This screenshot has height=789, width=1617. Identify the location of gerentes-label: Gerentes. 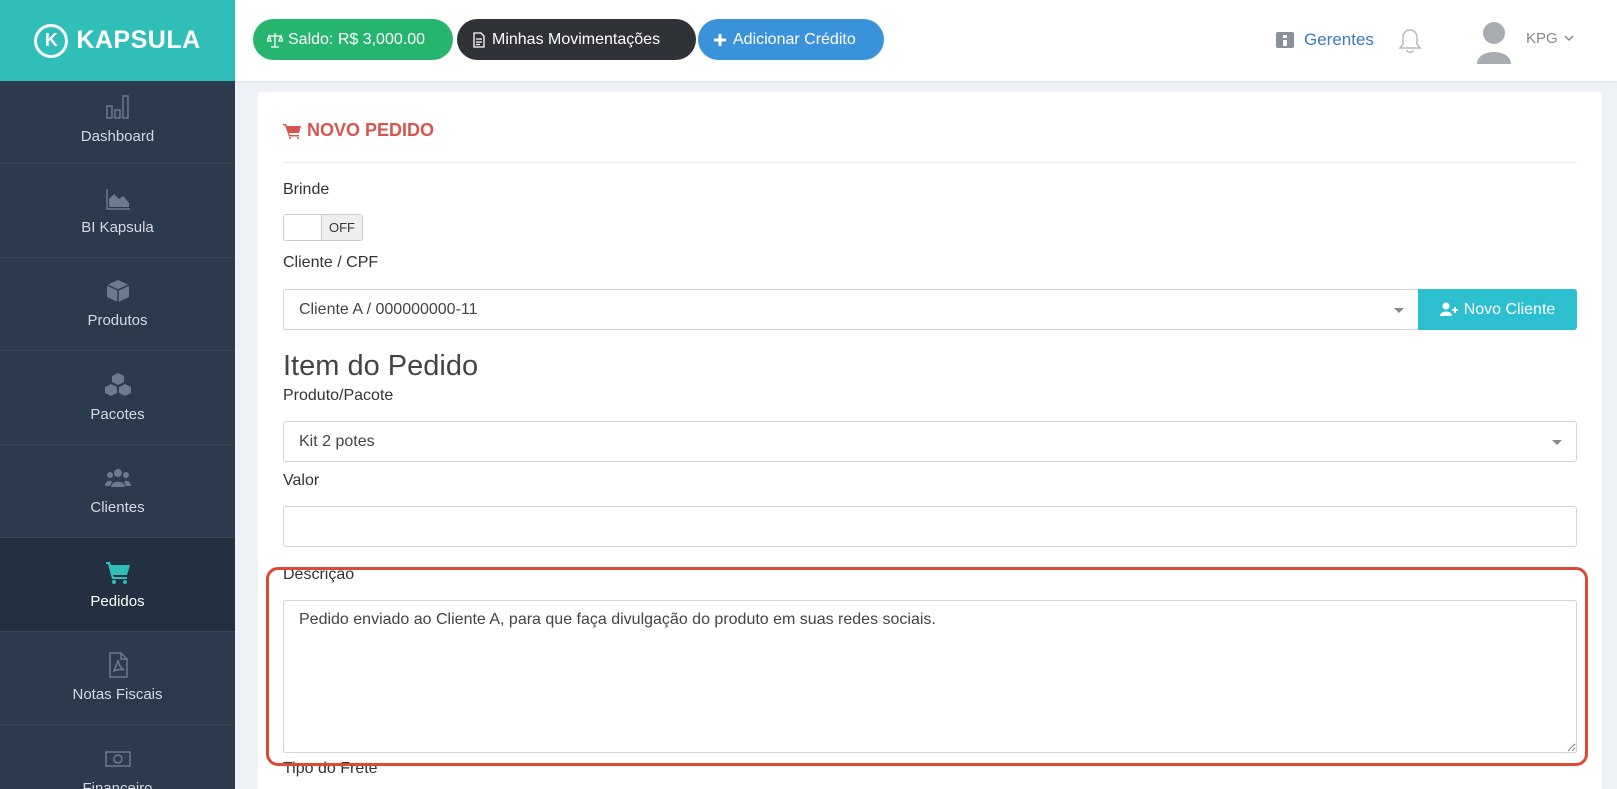
(1339, 39).